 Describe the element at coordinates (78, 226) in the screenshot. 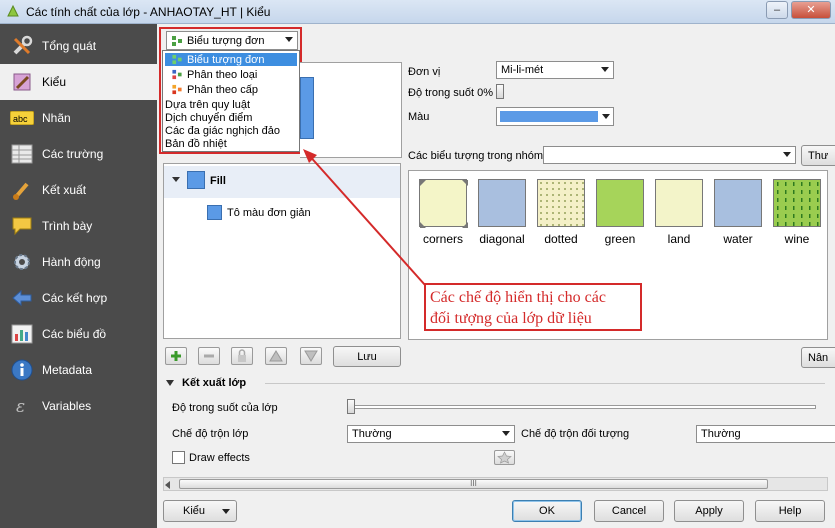

I see `sidebar-item-display: Trình bày` at that location.